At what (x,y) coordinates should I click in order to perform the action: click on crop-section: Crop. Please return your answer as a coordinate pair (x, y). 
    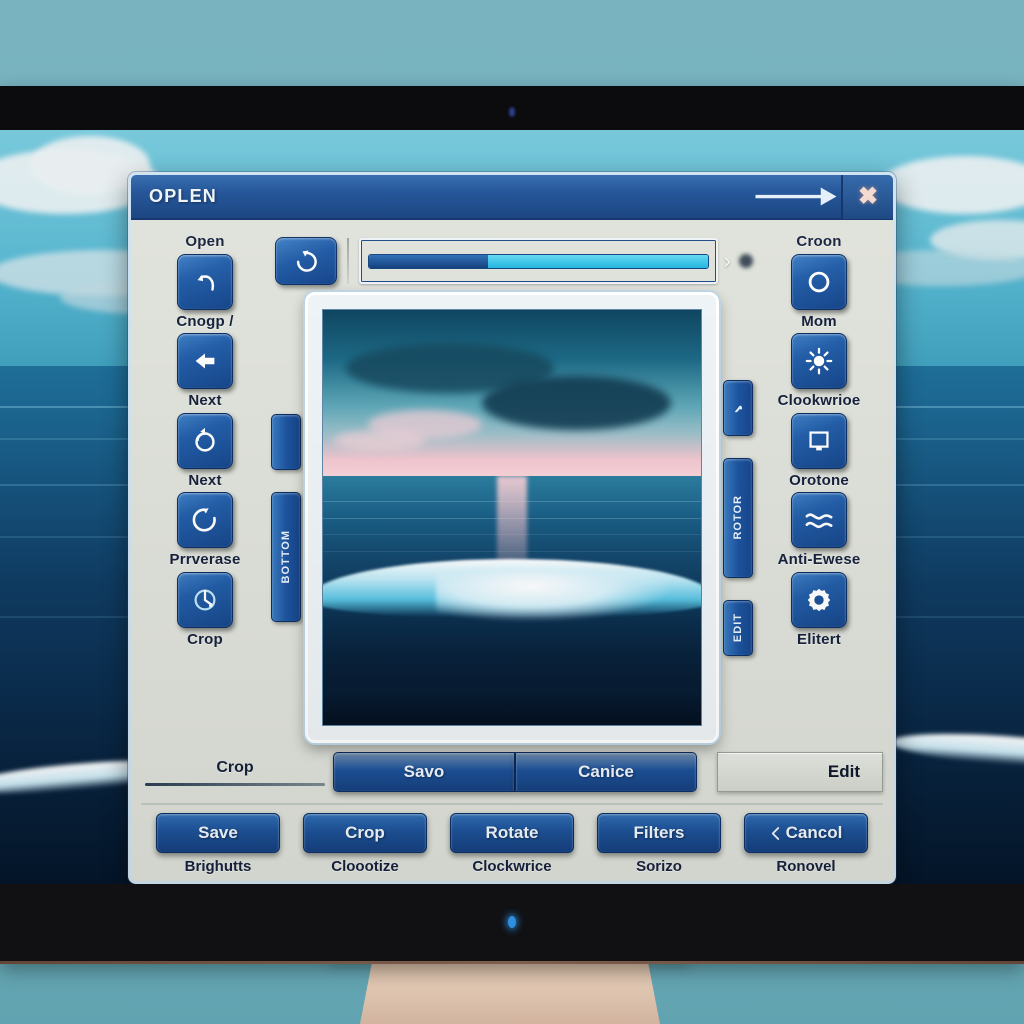
    Looking at the image, I should click on (235, 772).